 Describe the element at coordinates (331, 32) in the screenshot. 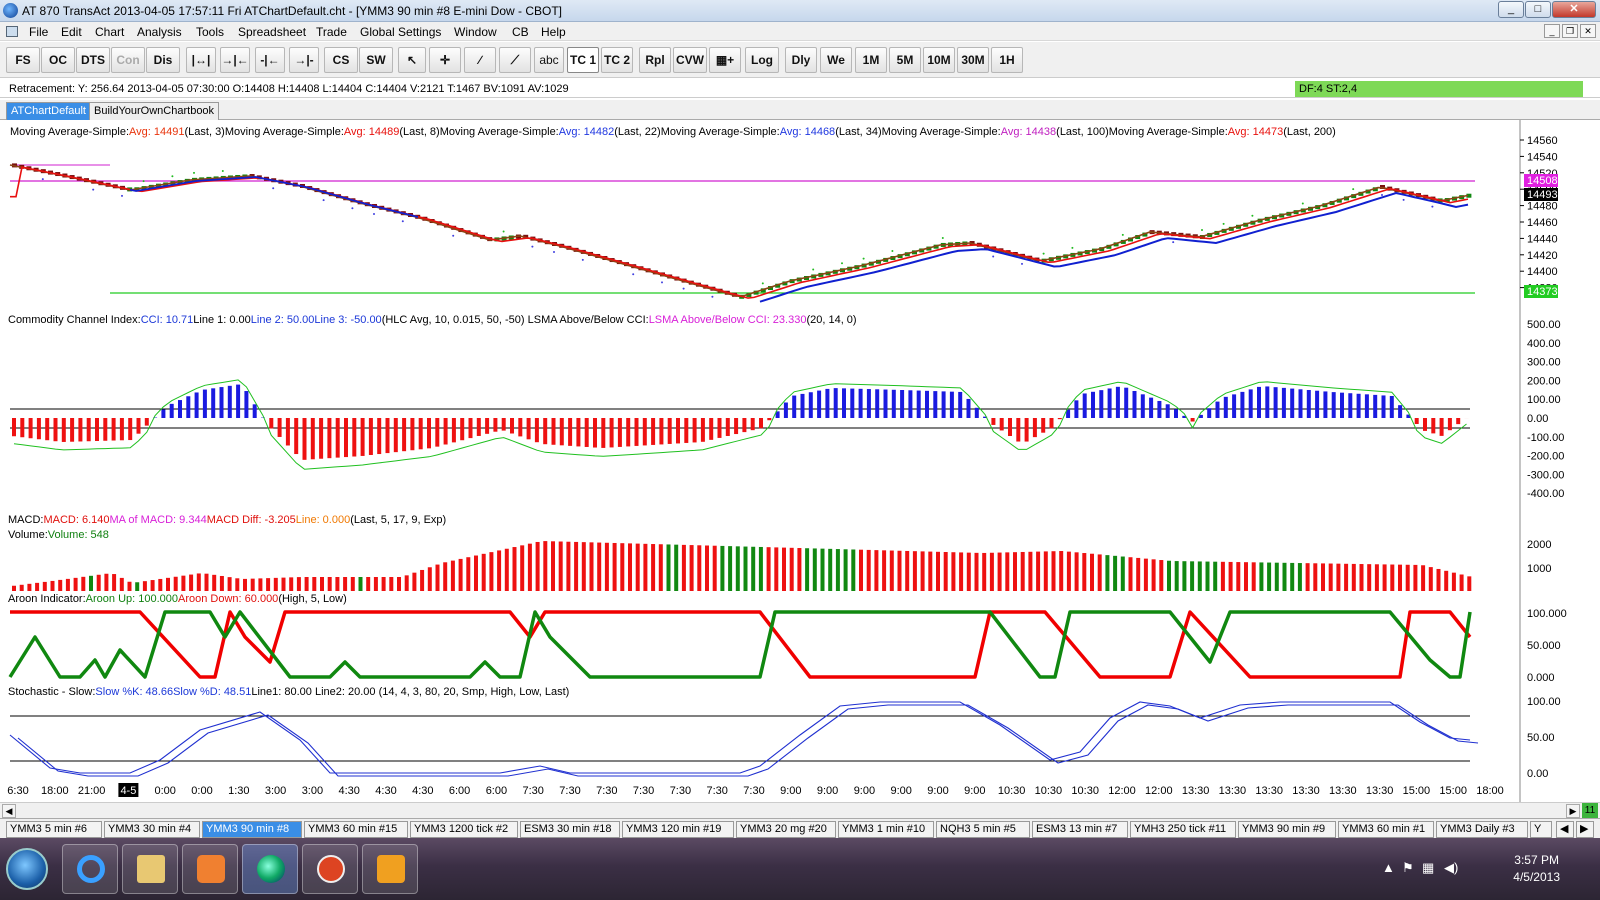

I see `menu-trade: Trade` at that location.